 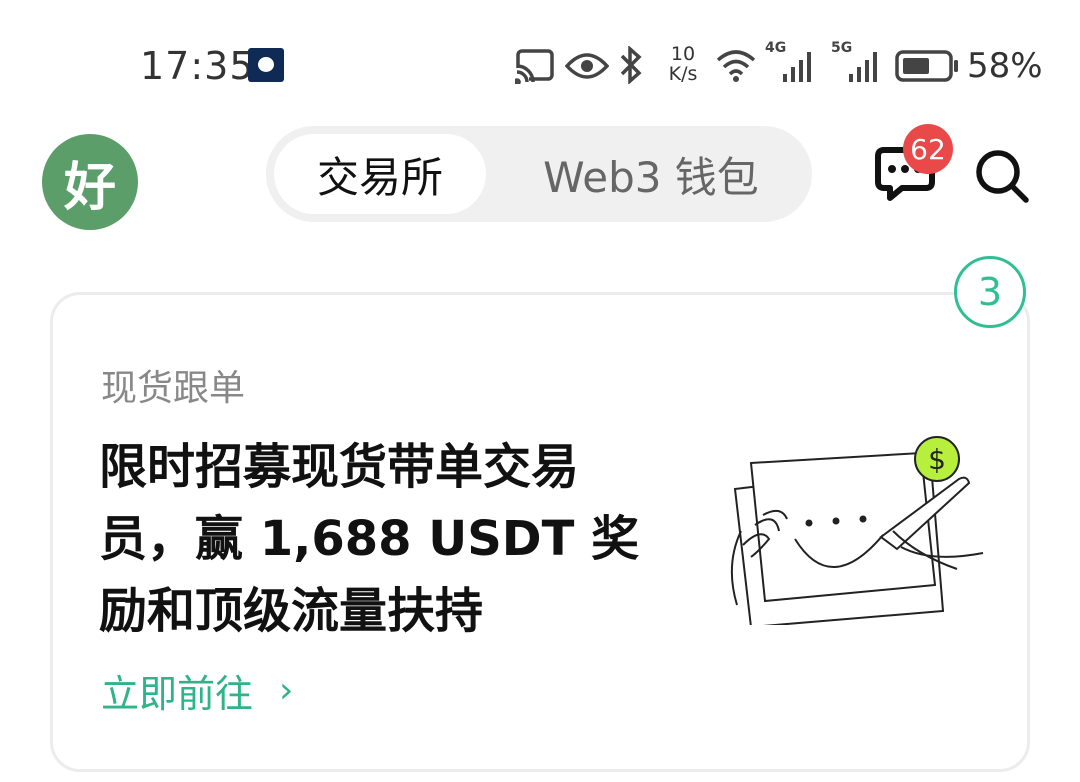 I want to click on smiley-paper-illustration: $, so click(x=857, y=530).